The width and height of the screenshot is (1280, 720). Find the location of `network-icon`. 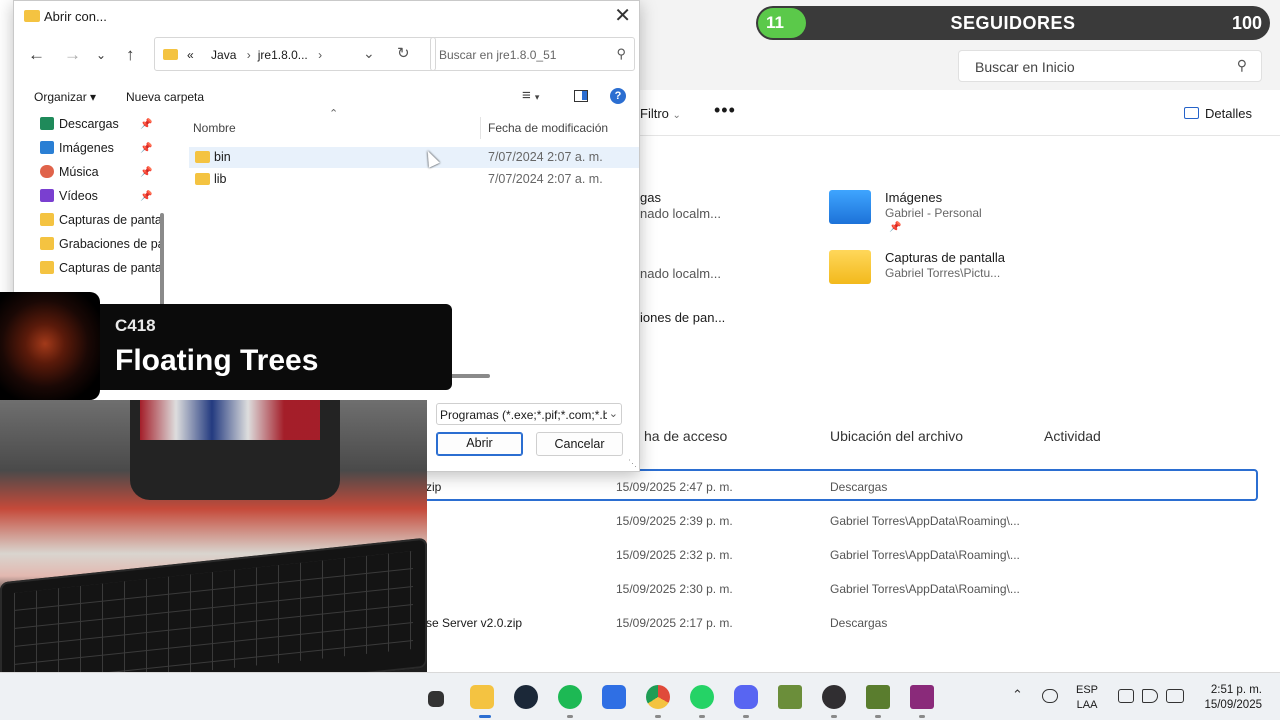

network-icon is located at coordinates (1126, 696).